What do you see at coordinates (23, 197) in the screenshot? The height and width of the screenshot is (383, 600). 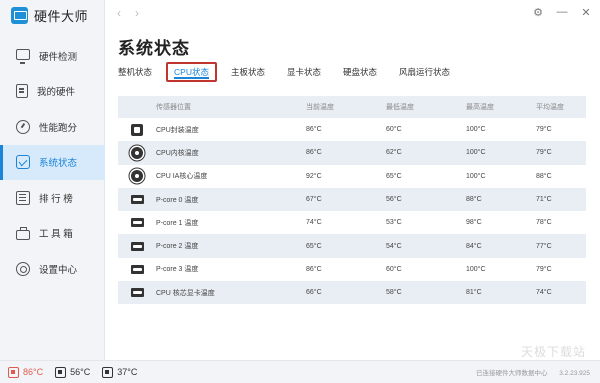 I see `ranking-icon` at bounding box center [23, 197].